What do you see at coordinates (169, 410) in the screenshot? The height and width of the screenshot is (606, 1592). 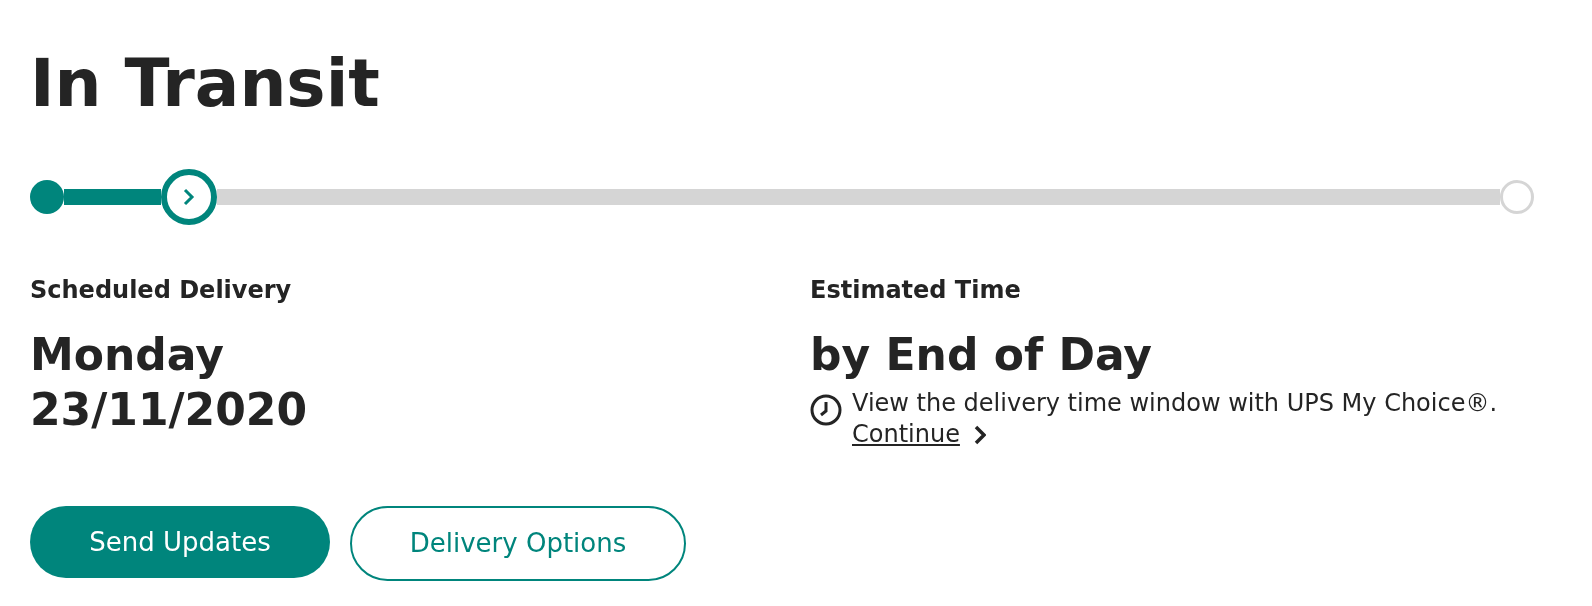 I see `delivery-date: 23/11/2020` at bounding box center [169, 410].